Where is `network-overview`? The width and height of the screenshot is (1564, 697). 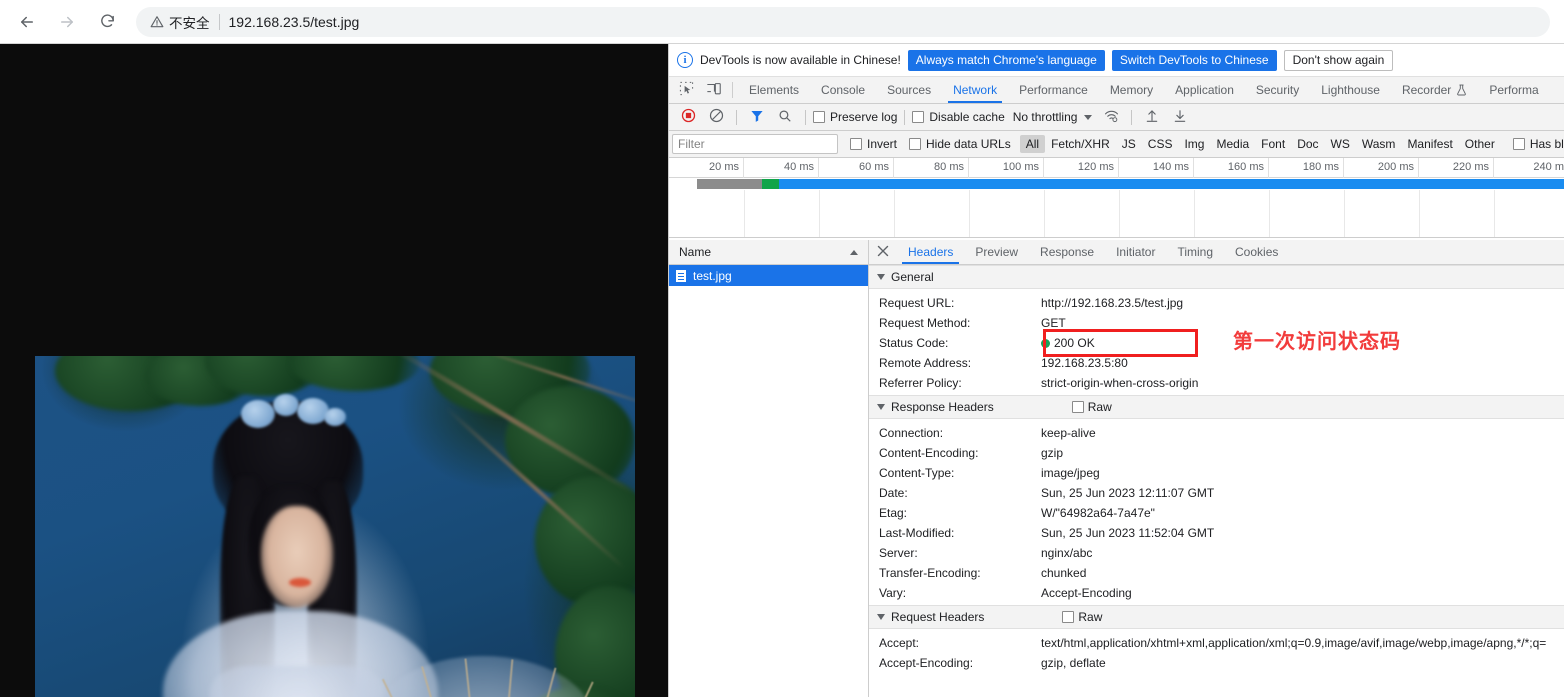
network-overview is located at coordinates (1116, 208).